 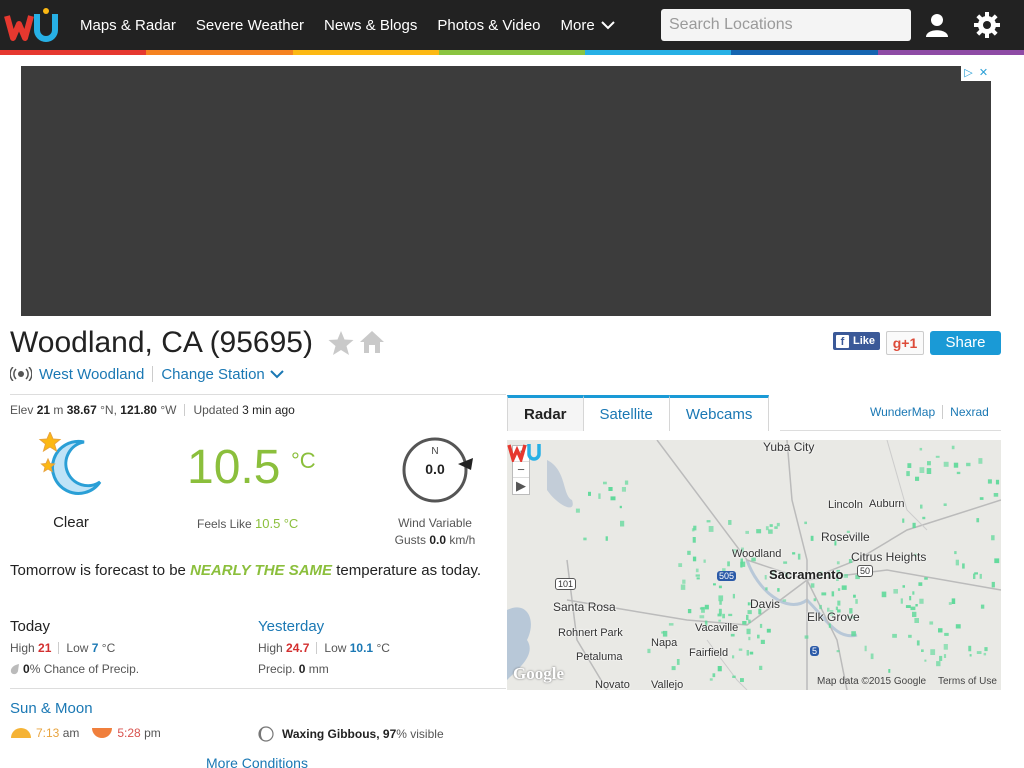 What do you see at coordinates (538, 674) in the screenshot?
I see `google-logo: Google` at bounding box center [538, 674].